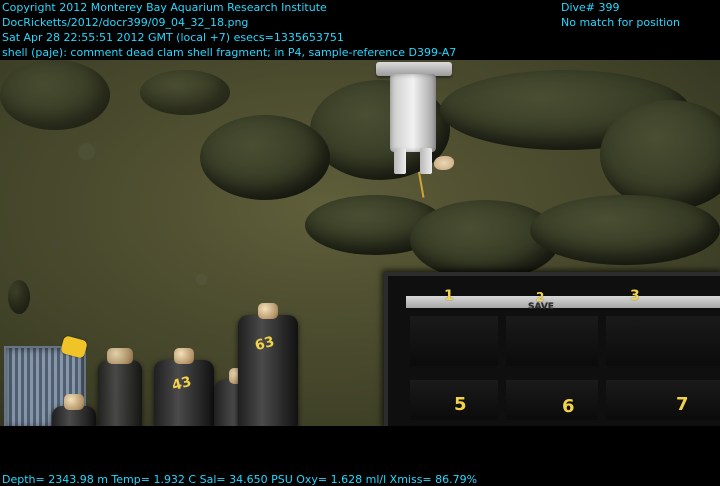  Describe the element at coordinates (444, 163) in the screenshot. I see `clam-shell-fragment` at that location.